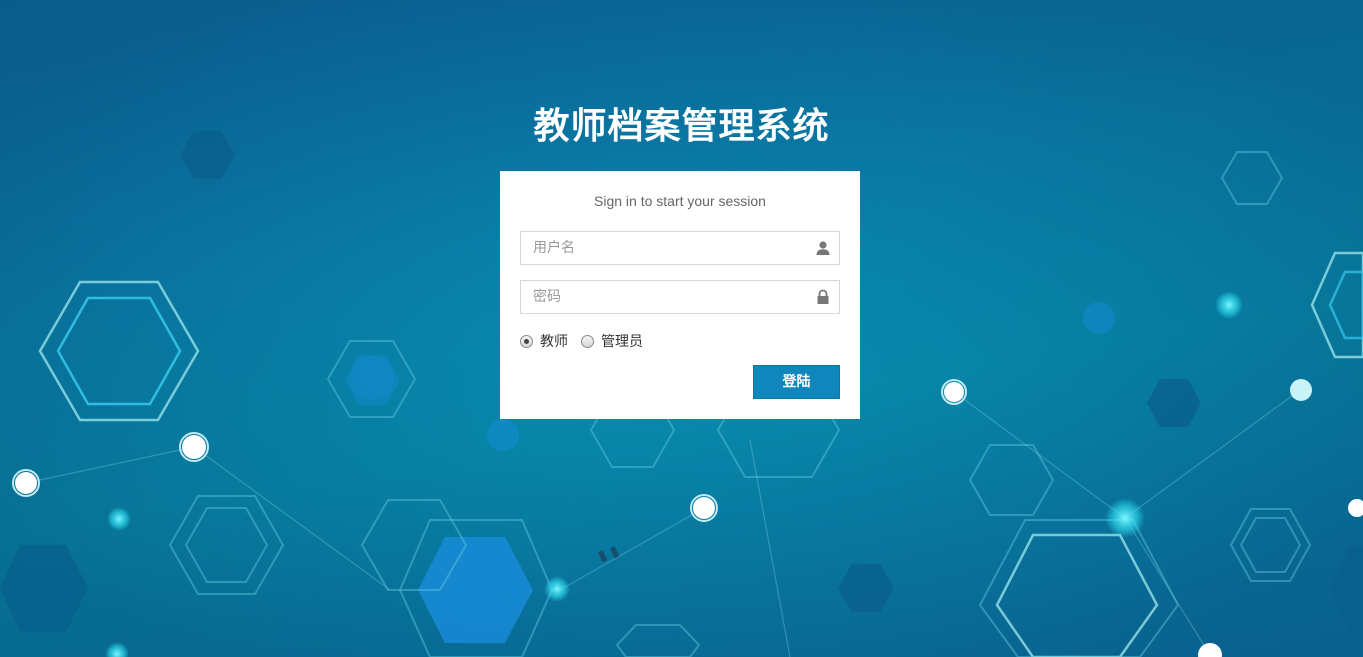 Image resolution: width=1363 pixels, height=657 pixels. I want to click on role-label-admin: 管理员, so click(622, 342).